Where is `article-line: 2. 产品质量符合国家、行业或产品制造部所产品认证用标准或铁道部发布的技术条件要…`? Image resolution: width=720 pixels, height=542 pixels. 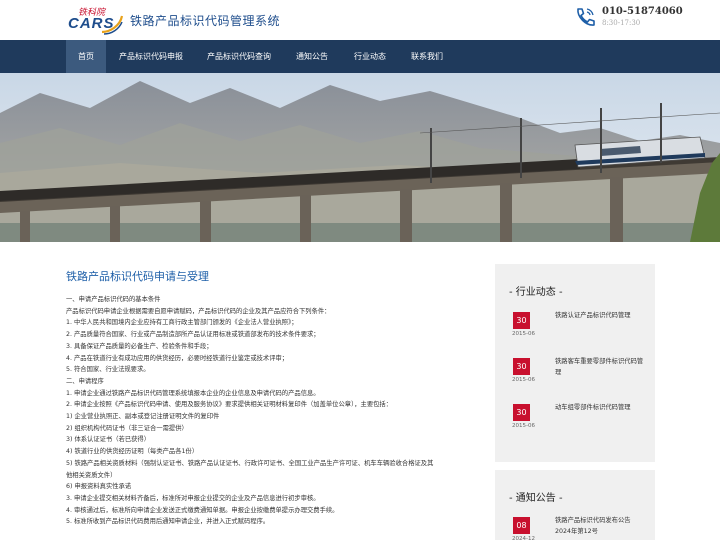 article-line: 2. 产品质量符合国家、行业或产品制造部所产品认证用标准或铁道部发布的技术条件要… is located at coordinates (193, 335).